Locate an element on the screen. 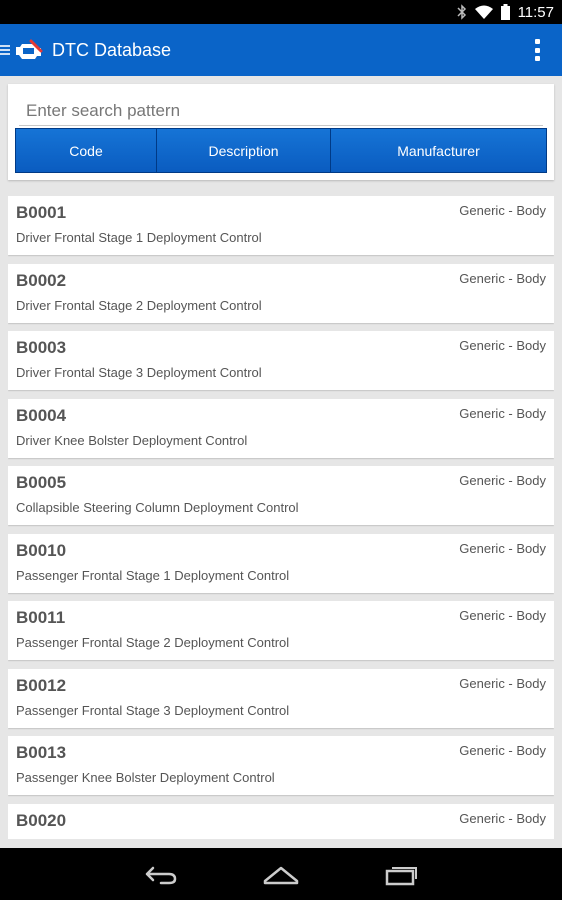 The image size is (562, 900). dtc-code: B0011 is located at coordinates (41, 617).